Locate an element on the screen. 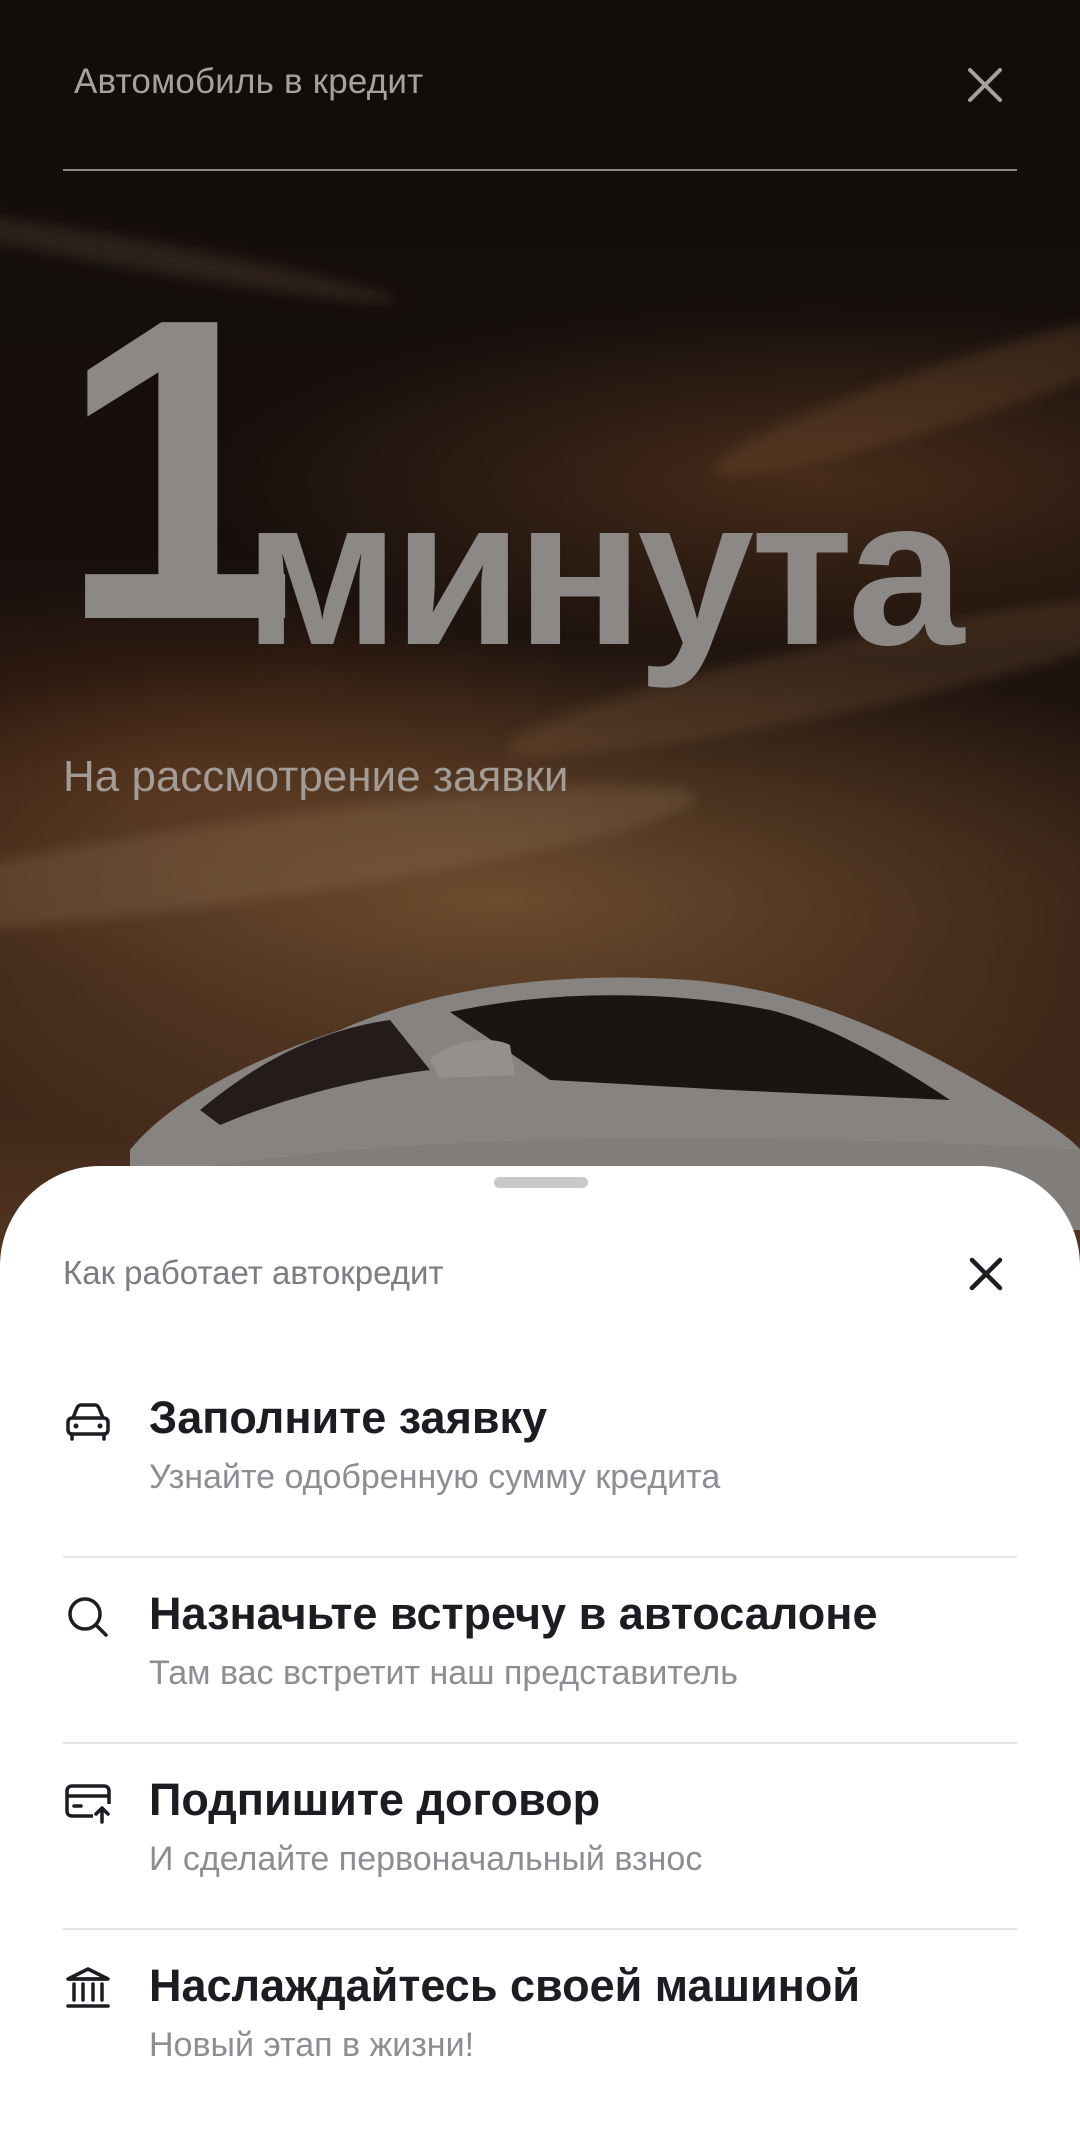 The width and height of the screenshot is (1080, 2134). step-title: Подпишите договор is located at coordinates (375, 1799).